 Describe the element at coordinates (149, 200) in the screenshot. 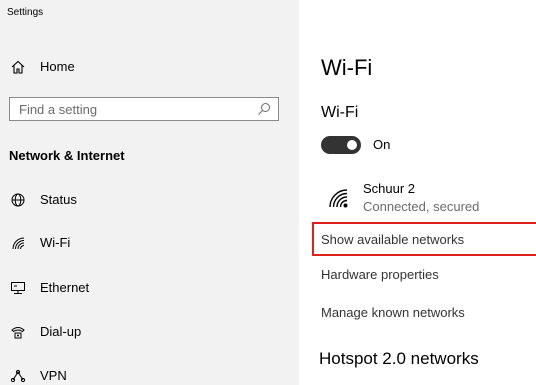

I see `sidebar-item-status: Status` at that location.